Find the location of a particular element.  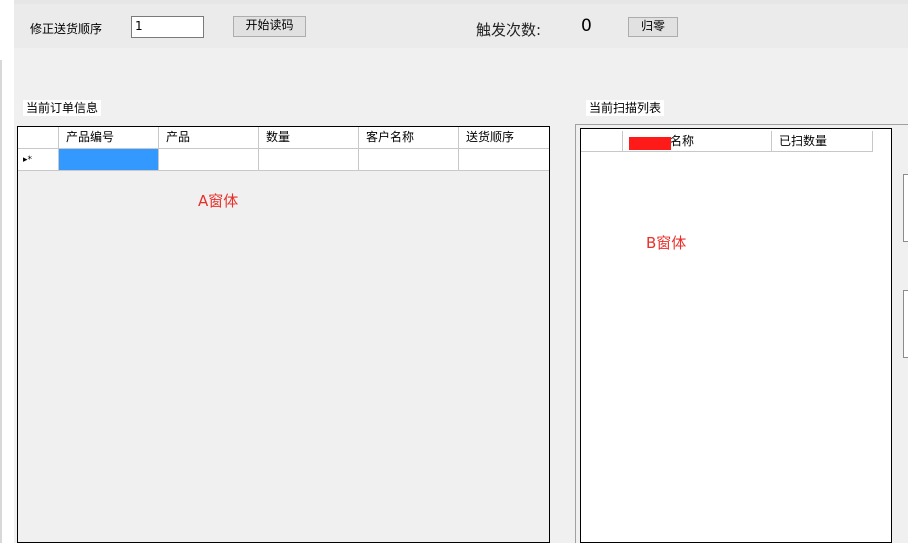

column-header-customer-name: 客户名称 is located at coordinates (409, 137).